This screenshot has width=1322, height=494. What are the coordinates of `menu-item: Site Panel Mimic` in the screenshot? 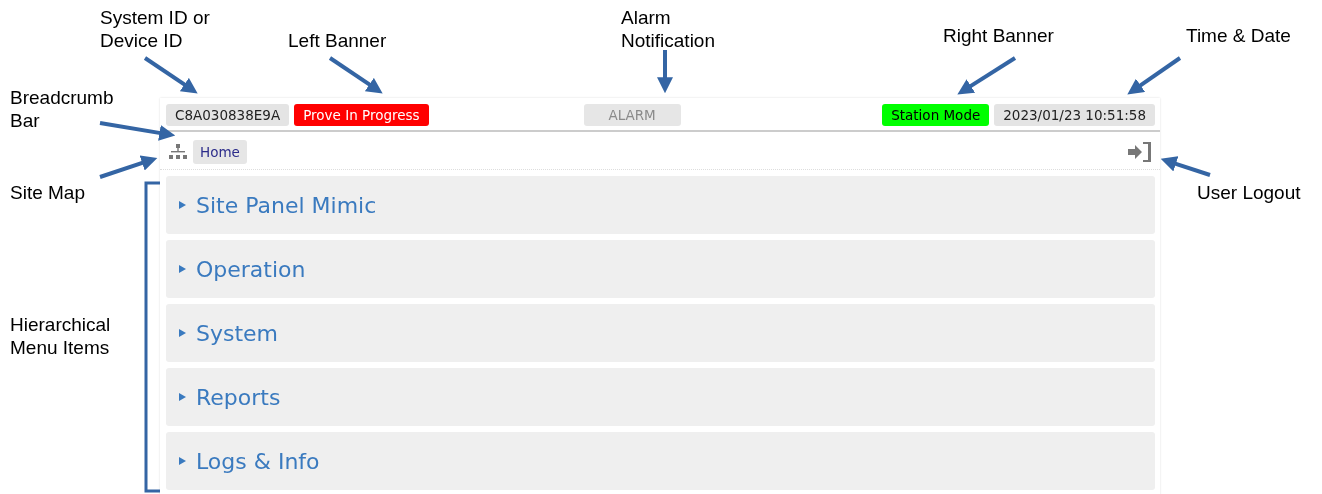 It's located at (660, 205).